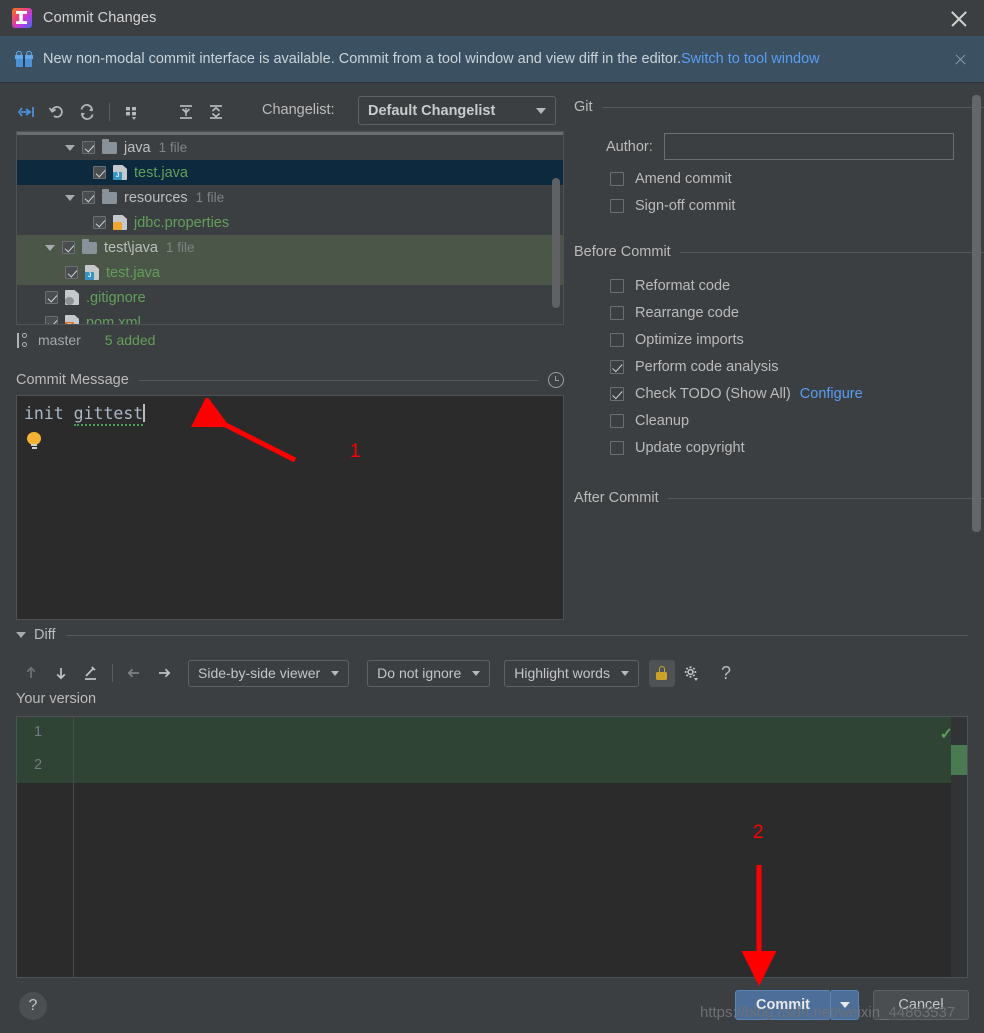  I want to click on checkbox-rearrange-code: Rearrange code, so click(779, 313).